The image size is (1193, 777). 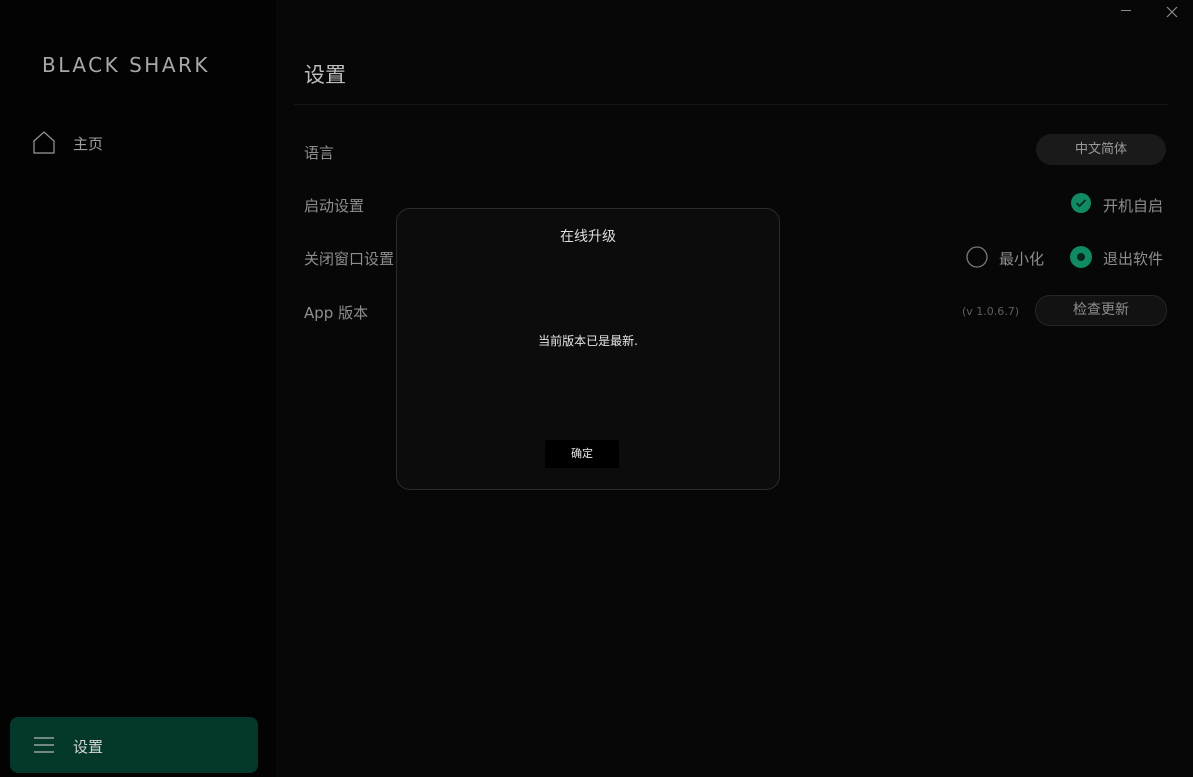 I want to click on exit-radio, so click(x=1081, y=257).